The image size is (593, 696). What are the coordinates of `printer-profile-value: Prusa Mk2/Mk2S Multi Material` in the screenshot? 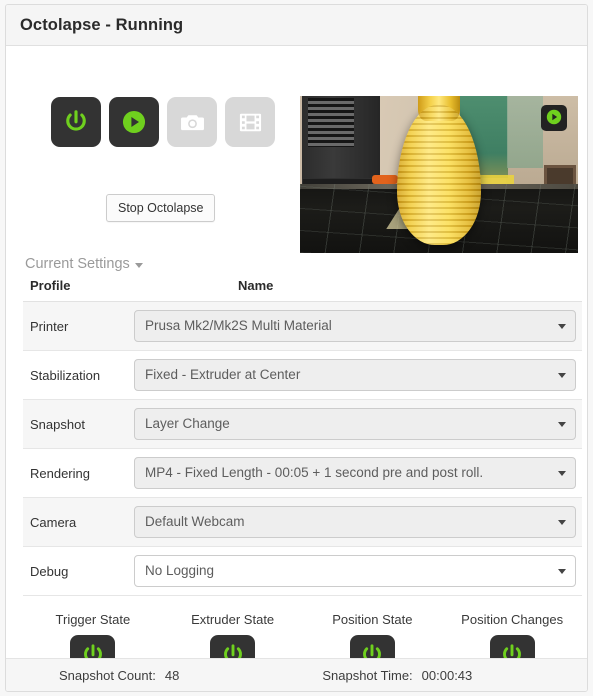 It's located at (238, 325).